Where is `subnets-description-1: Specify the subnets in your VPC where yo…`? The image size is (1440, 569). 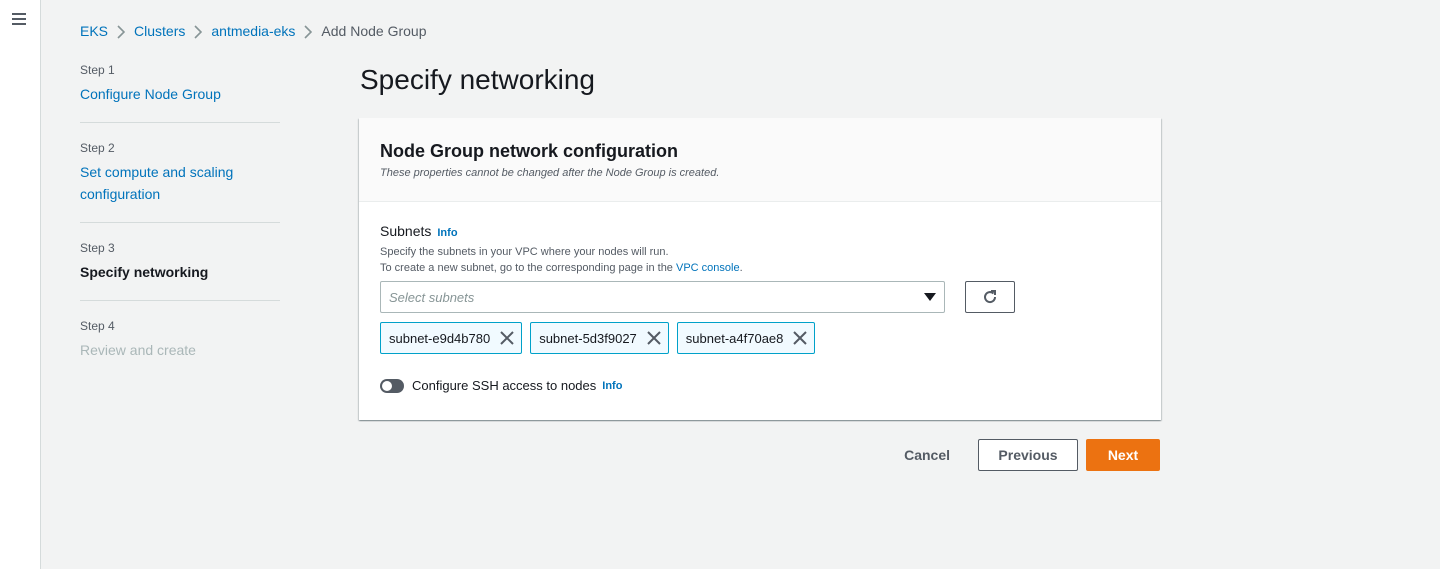
subnets-description-1: Specify the subnets in your VPC where yo… is located at coordinates (524, 252).